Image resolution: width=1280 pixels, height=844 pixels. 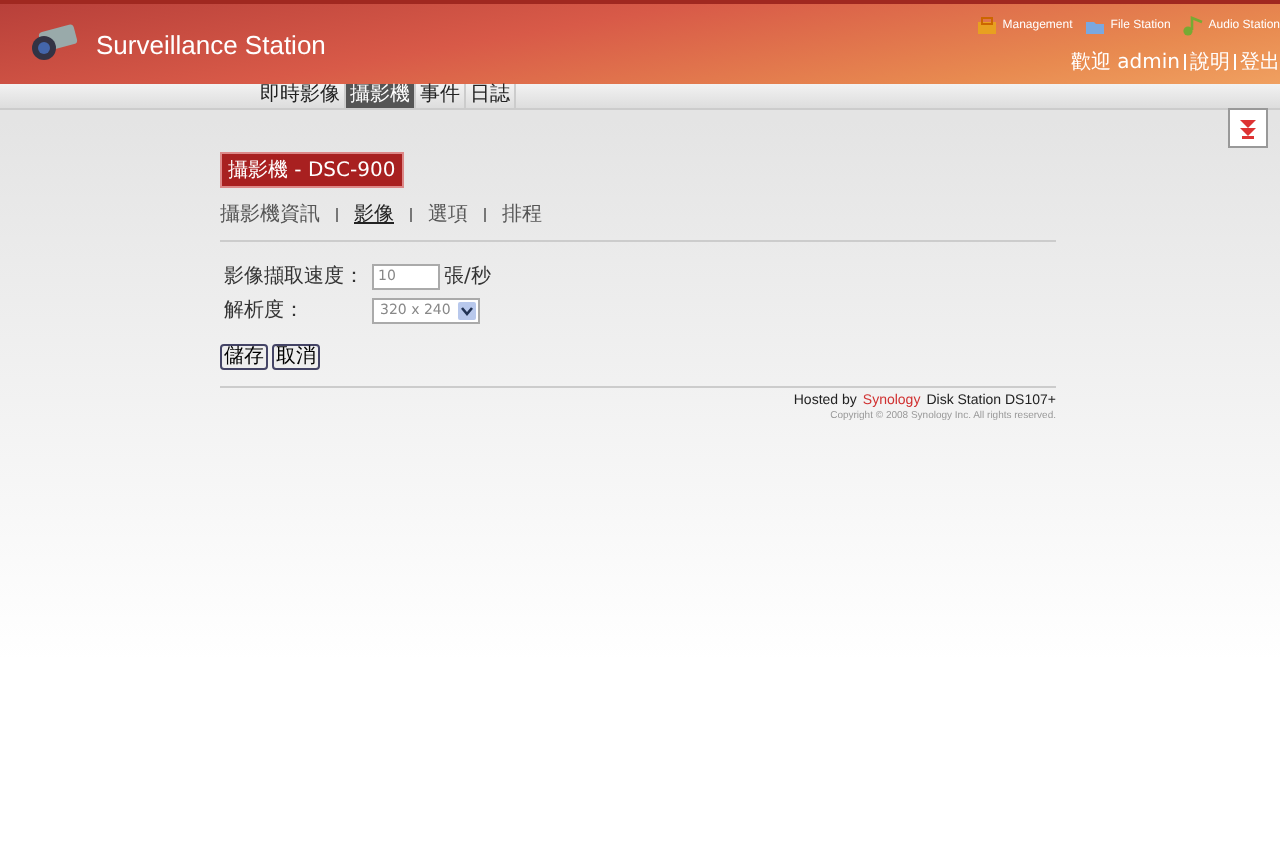 What do you see at coordinates (1095, 26) in the screenshot?
I see `folder-icon` at bounding box center [1095, 26].